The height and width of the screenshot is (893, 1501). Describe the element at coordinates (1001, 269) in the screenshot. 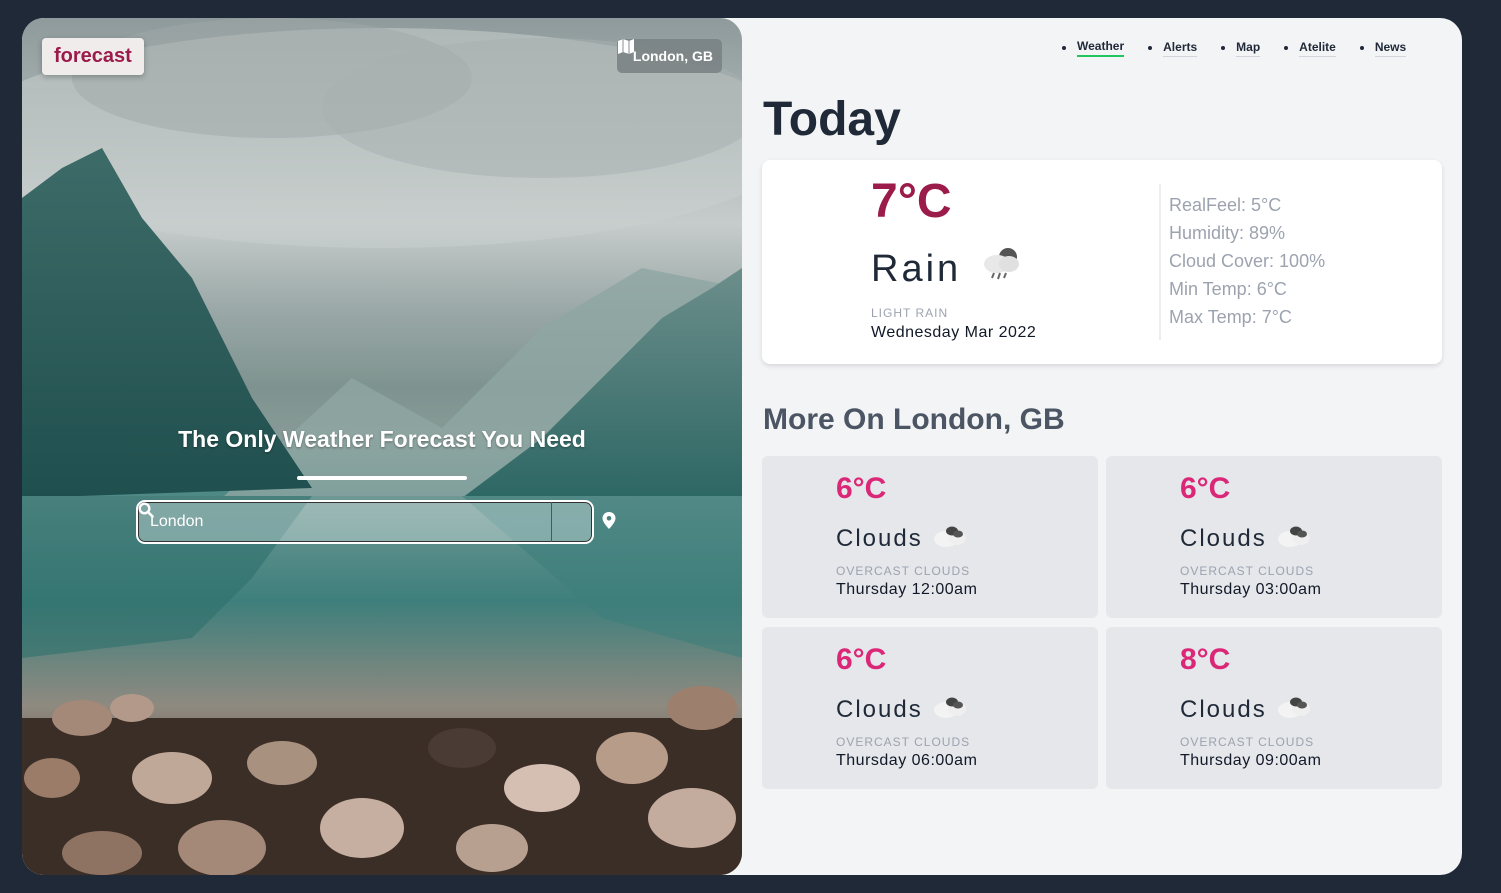

I see `rain-cloud-icon` at that location.